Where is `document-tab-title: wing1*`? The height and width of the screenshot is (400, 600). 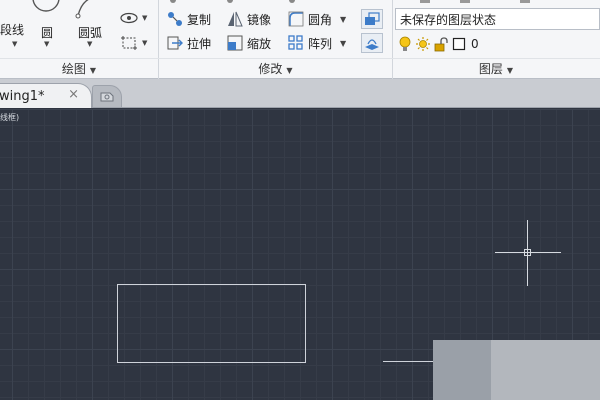 document-tab-title: wing1* is located at coordinates (22, 96).